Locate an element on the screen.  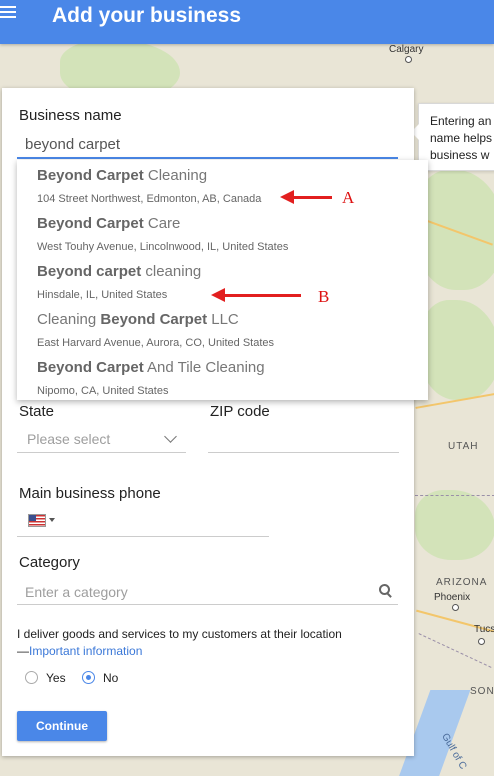
no-radio is located at coordinates (88, 677).